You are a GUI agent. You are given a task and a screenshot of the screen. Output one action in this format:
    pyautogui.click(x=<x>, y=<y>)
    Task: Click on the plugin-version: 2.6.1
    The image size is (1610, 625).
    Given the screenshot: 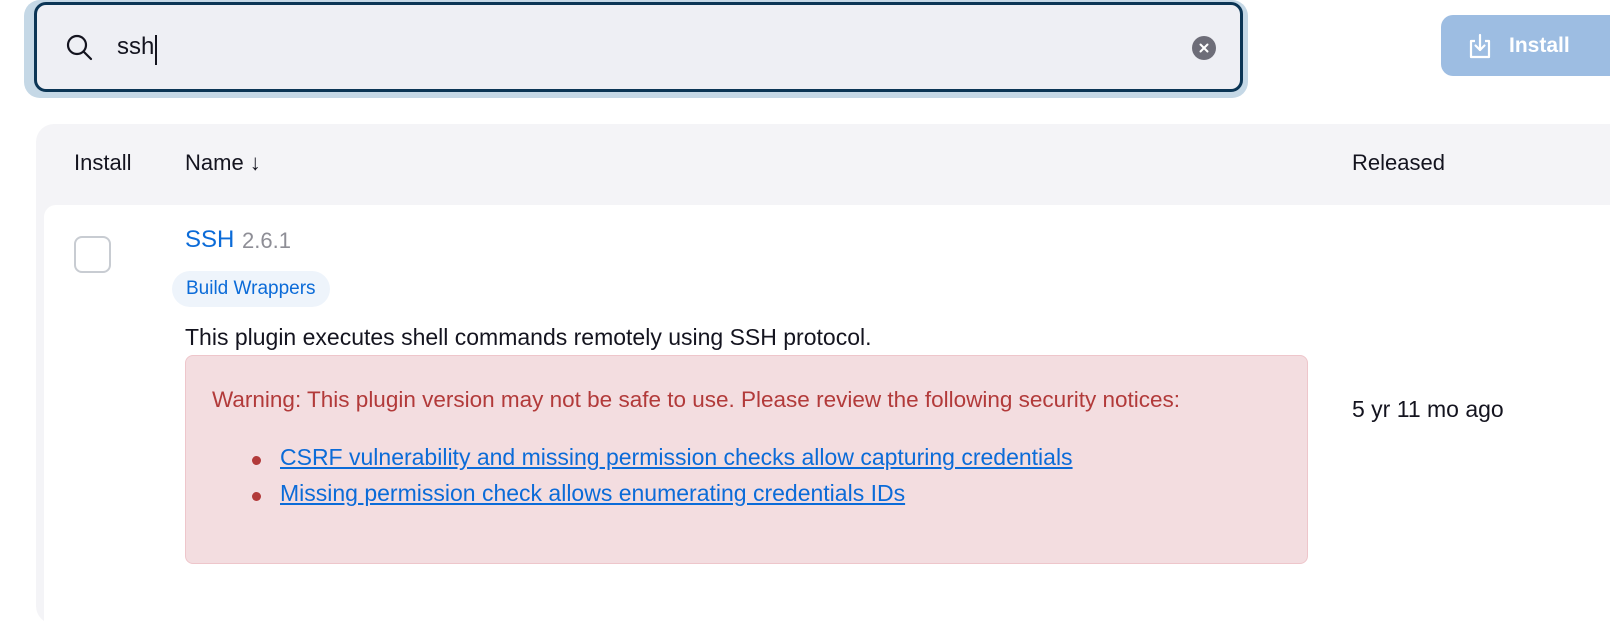 What is the action you would take?
    pyautogui.click(x=266, y=240)
    